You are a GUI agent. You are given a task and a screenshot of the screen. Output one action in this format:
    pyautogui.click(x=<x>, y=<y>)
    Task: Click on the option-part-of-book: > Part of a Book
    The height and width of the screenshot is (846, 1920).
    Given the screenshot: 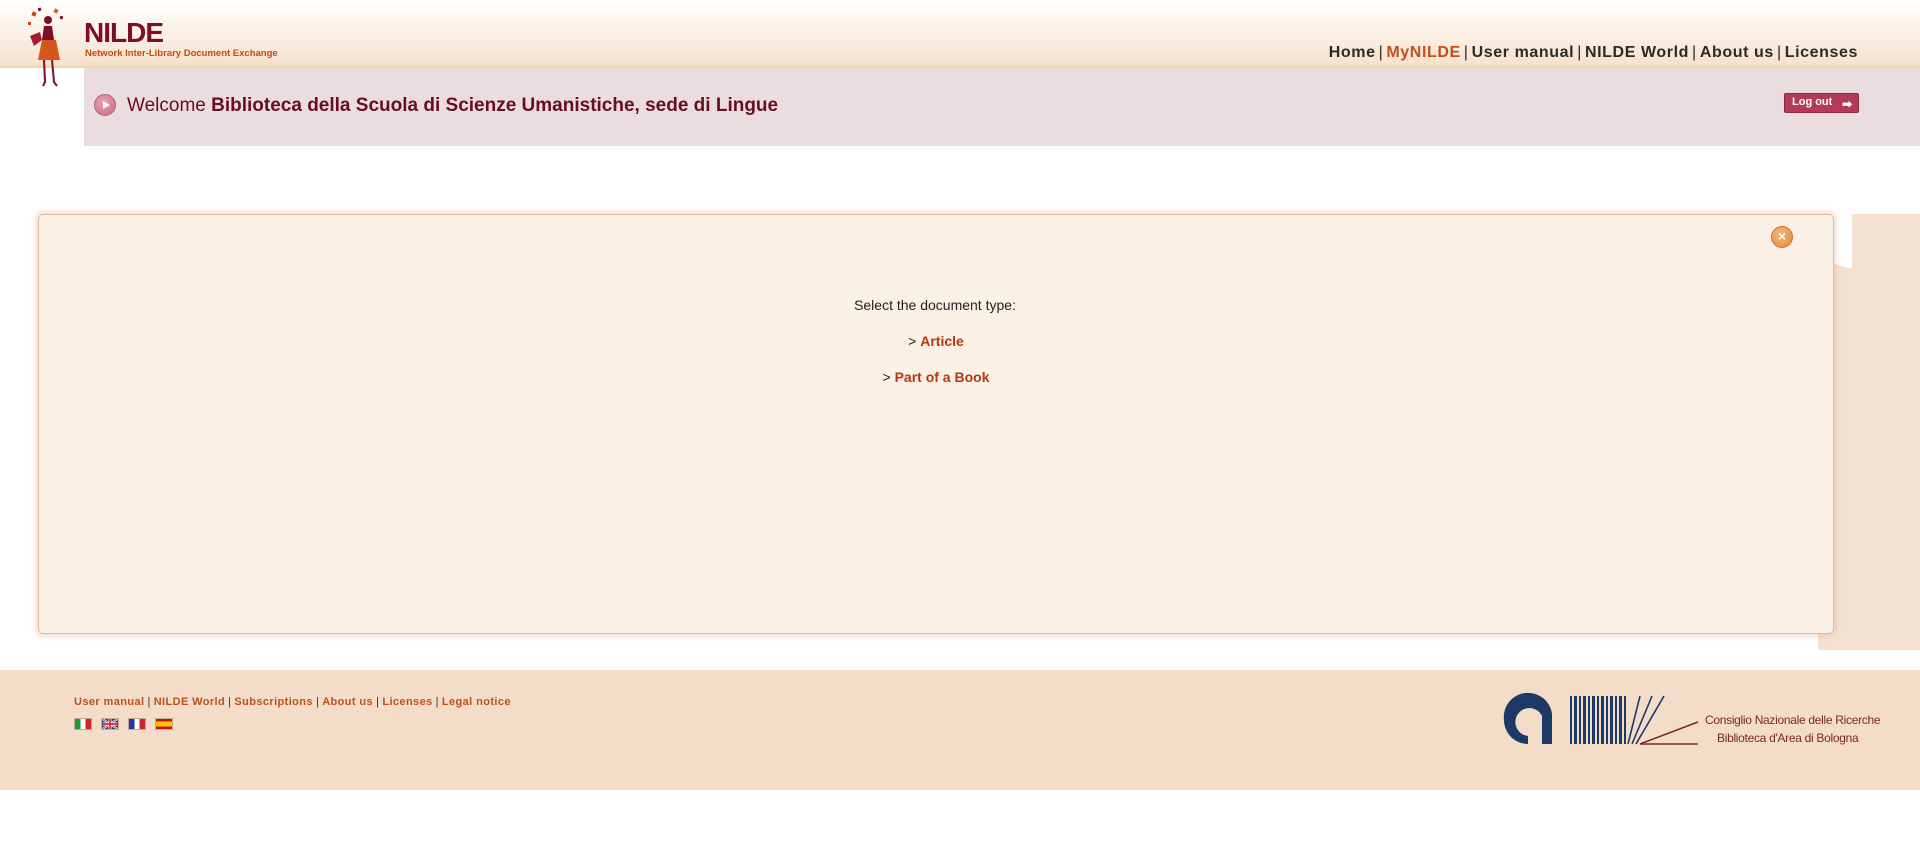 What is the action you would take?
    pyautogui.click(x=936, y=377)
    